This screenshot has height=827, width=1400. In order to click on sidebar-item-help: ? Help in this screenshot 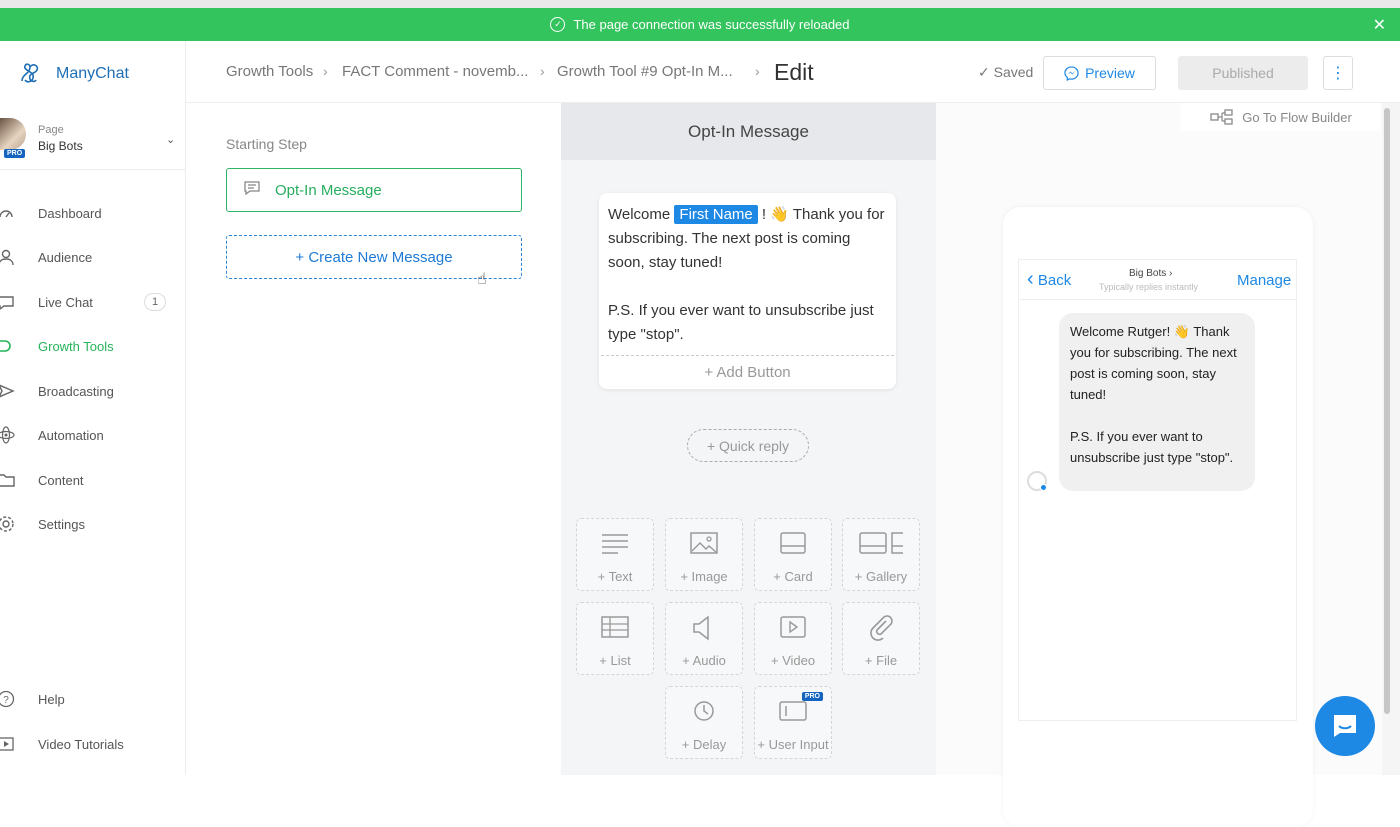, I will do `click(93, 699)`.